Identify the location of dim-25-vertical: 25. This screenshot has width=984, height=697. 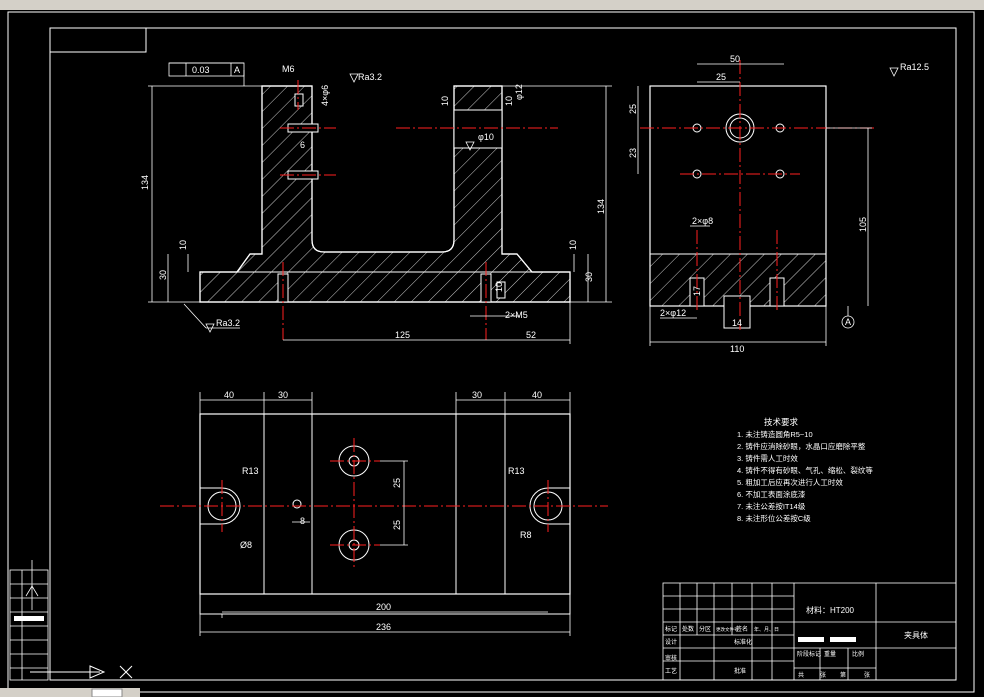
(633, 109).